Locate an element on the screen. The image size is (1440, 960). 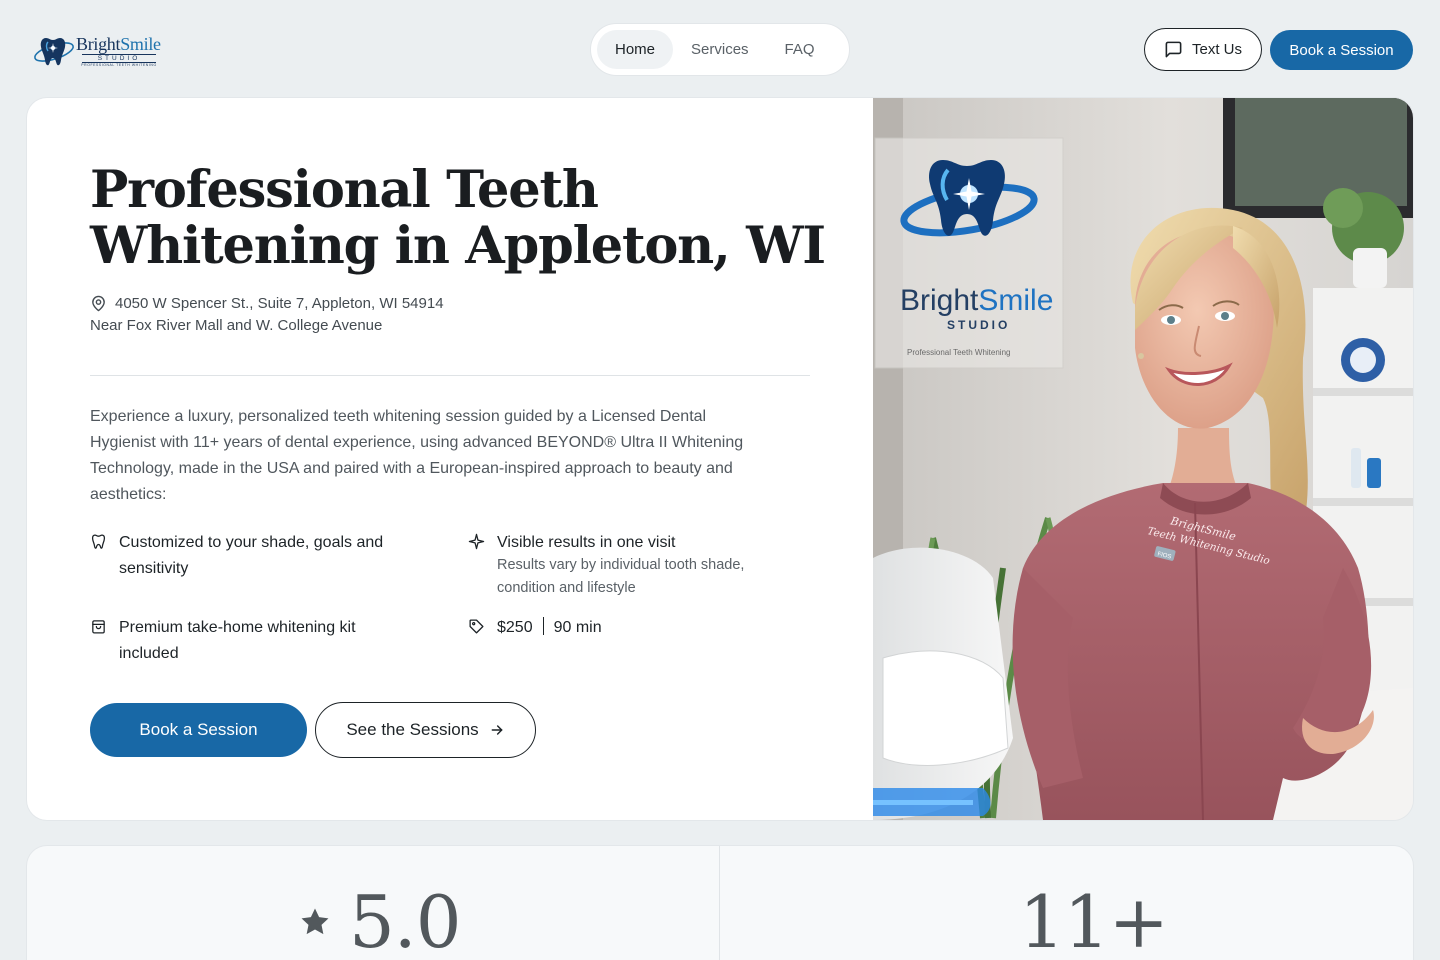
stats-band: 5.0 11+ is located at coordinates (720, 903).